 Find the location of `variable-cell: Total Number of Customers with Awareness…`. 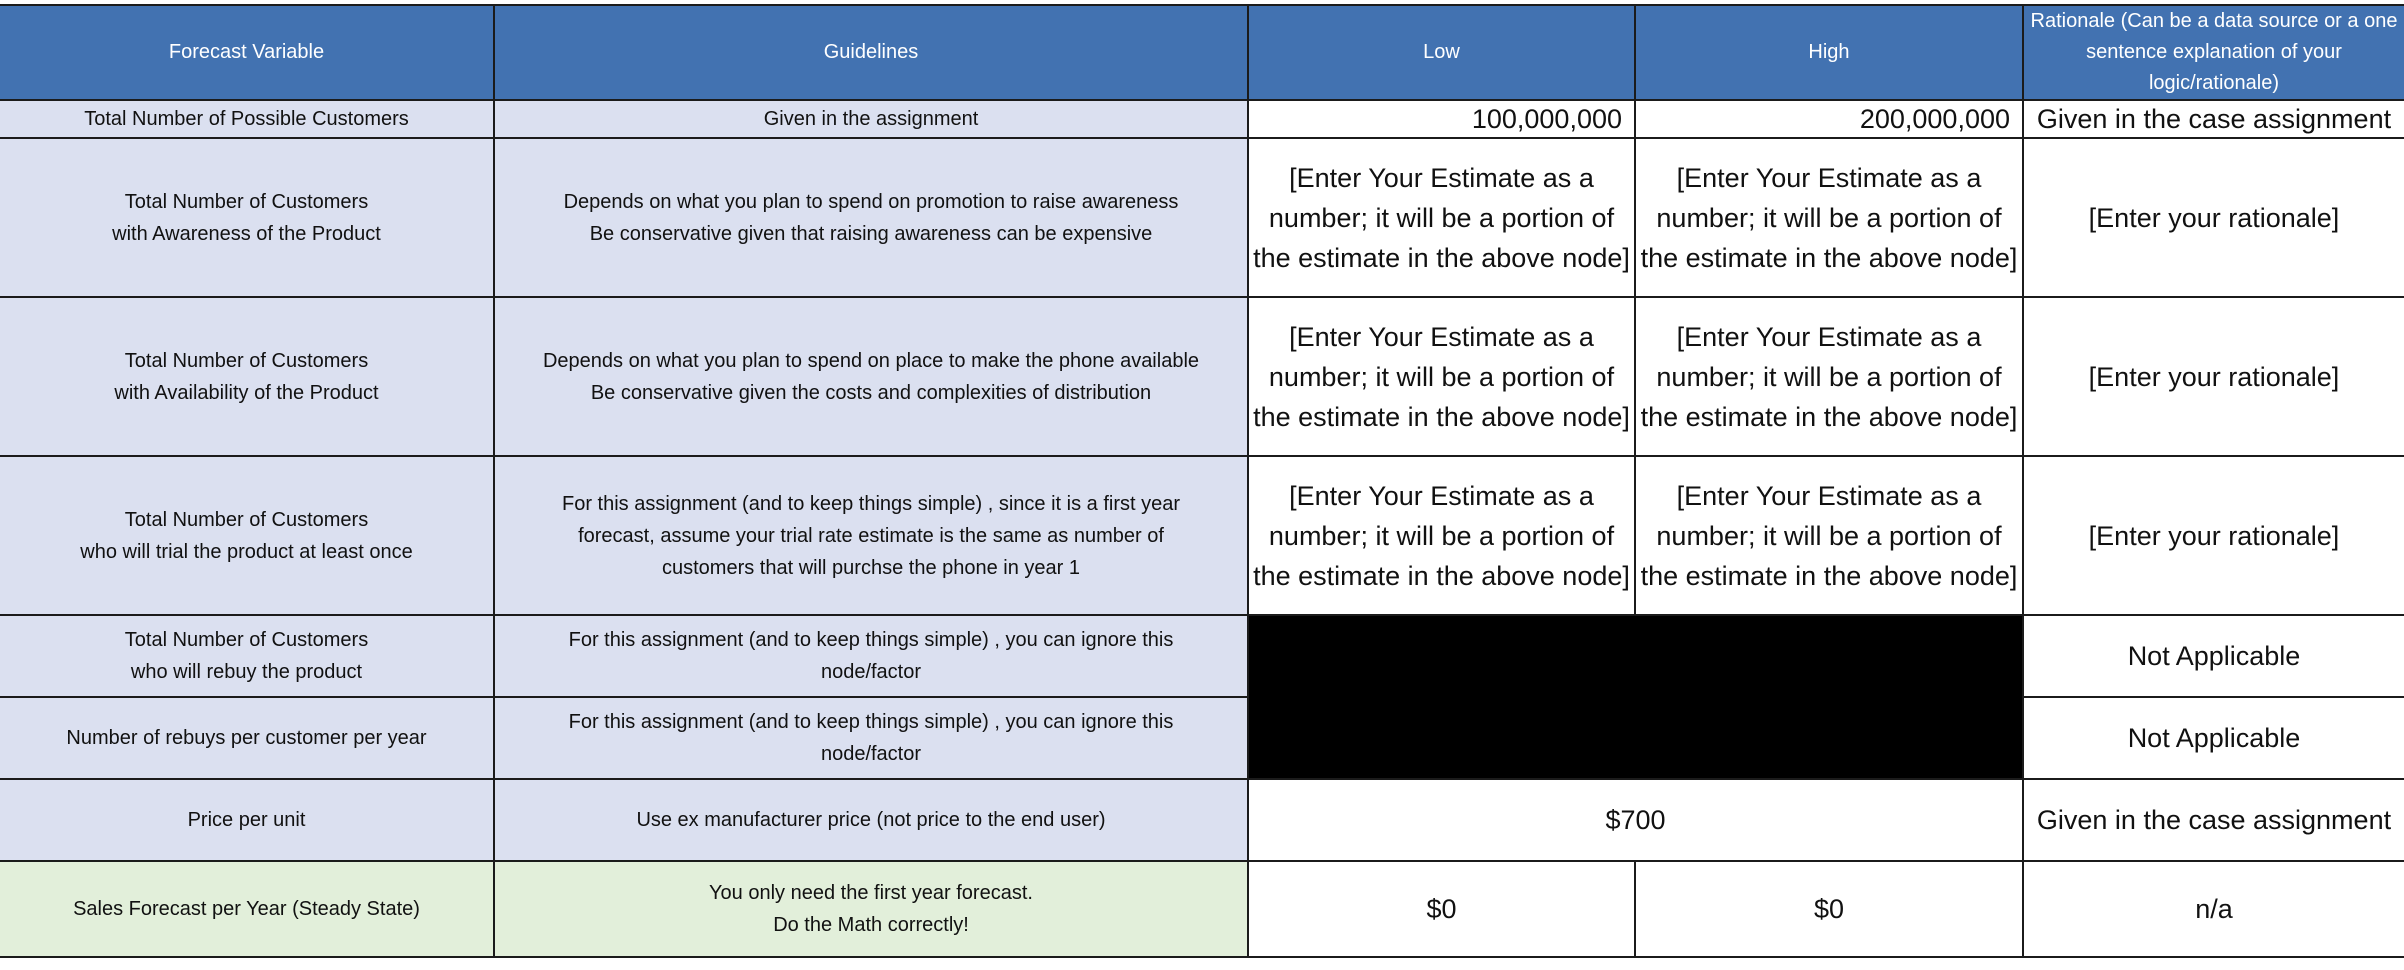

variable-cell: Total Number of Customers with Awareness… is located at coordinates (247, 217).